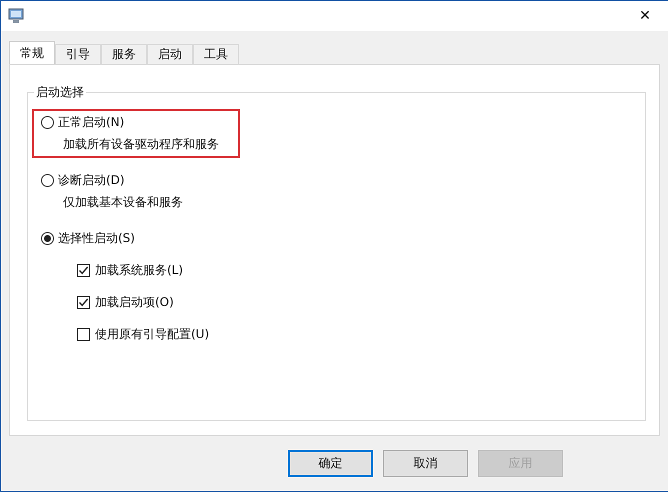 This screenshot has width=668, height=492. Describe the element at coordinates (134, 302) in the screenshot. I see `checkbox-label: 加载启动项(O)` at that location.